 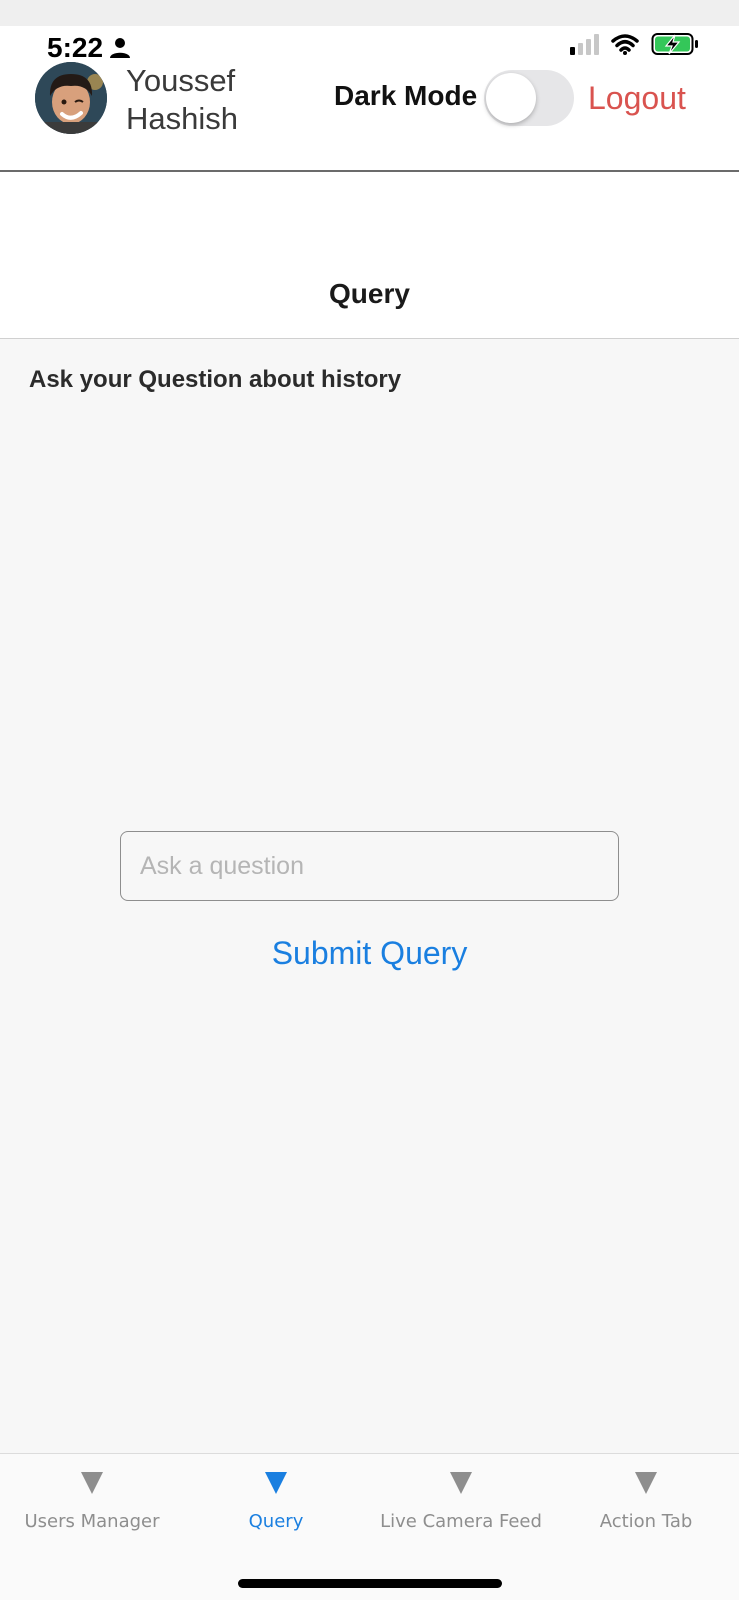 What do you see at coordinates (406, 95) in the screenshot?
I see `dark-mode-label: Dark Mode` at bounding box center [406, 95].